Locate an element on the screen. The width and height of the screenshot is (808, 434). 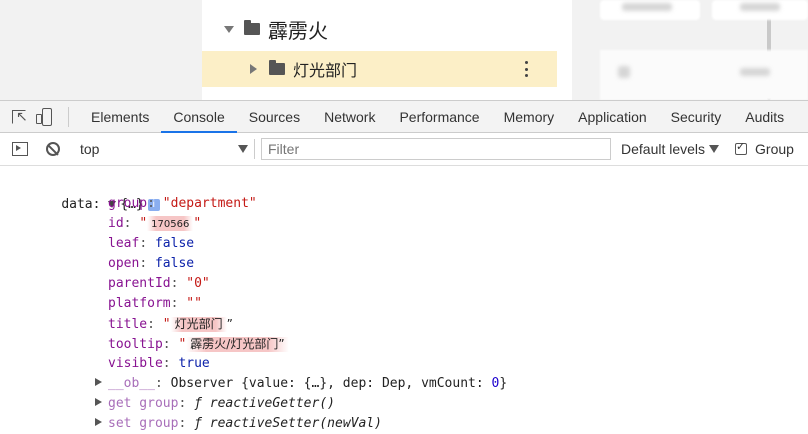
prop-row: group: "department" is located at coordinates (182, 203).